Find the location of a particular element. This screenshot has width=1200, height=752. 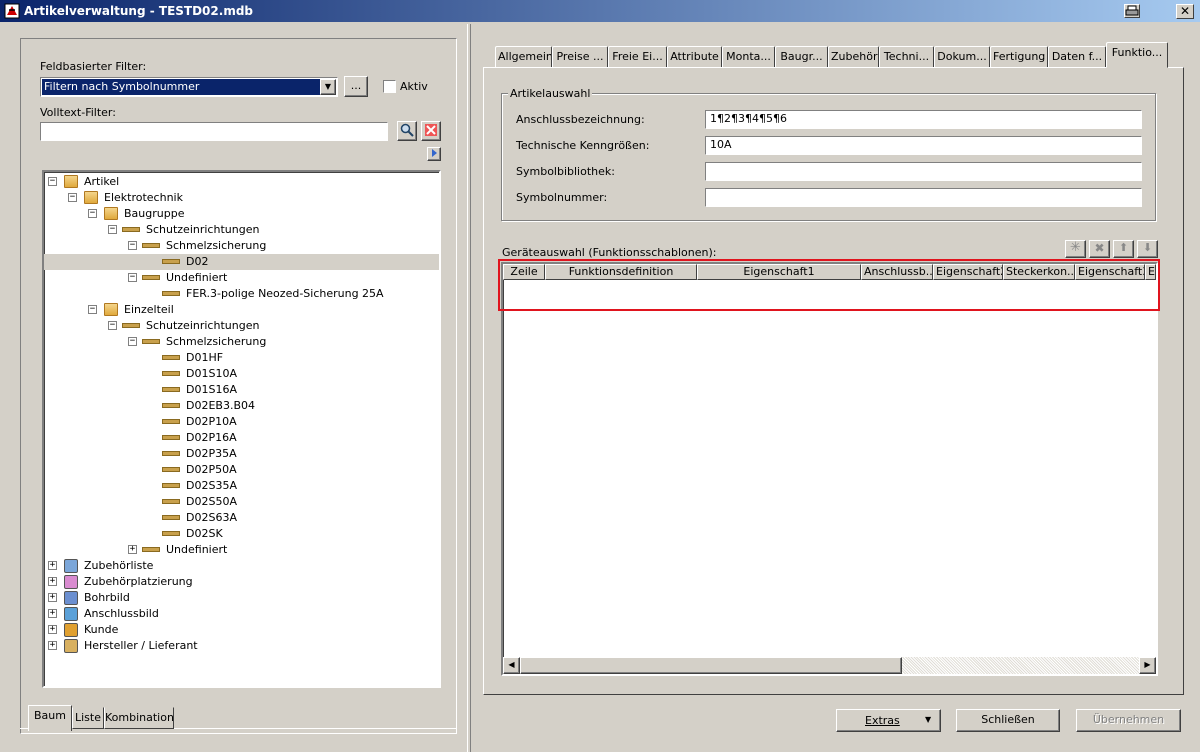

tree-item: + Bohrbild is located at coordinates (241, 598).